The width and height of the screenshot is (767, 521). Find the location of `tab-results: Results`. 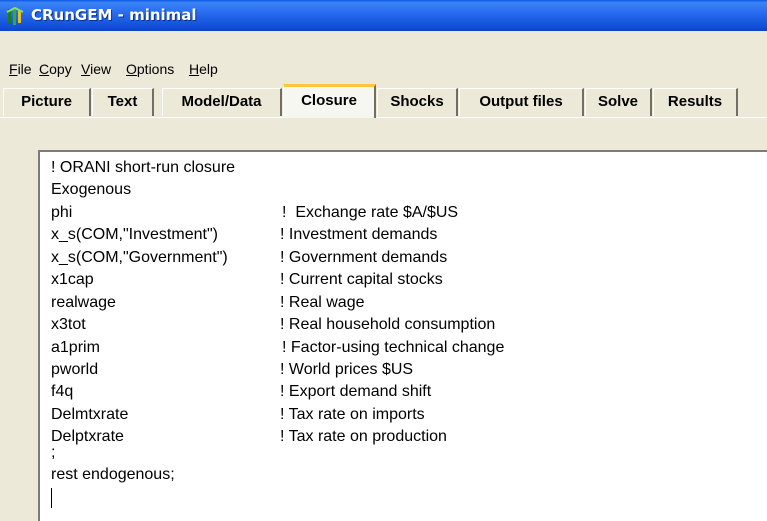

tab-results: Results is located at coordinates (695, 102).